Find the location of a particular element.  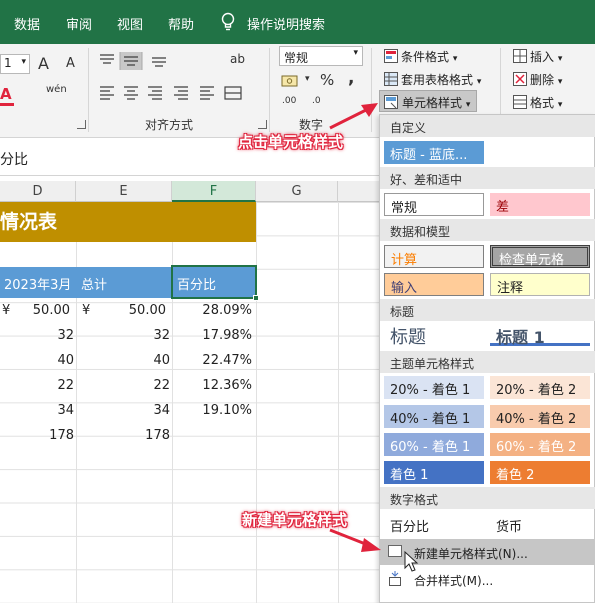

percent-icon: % is located at coordinates (327, 80).